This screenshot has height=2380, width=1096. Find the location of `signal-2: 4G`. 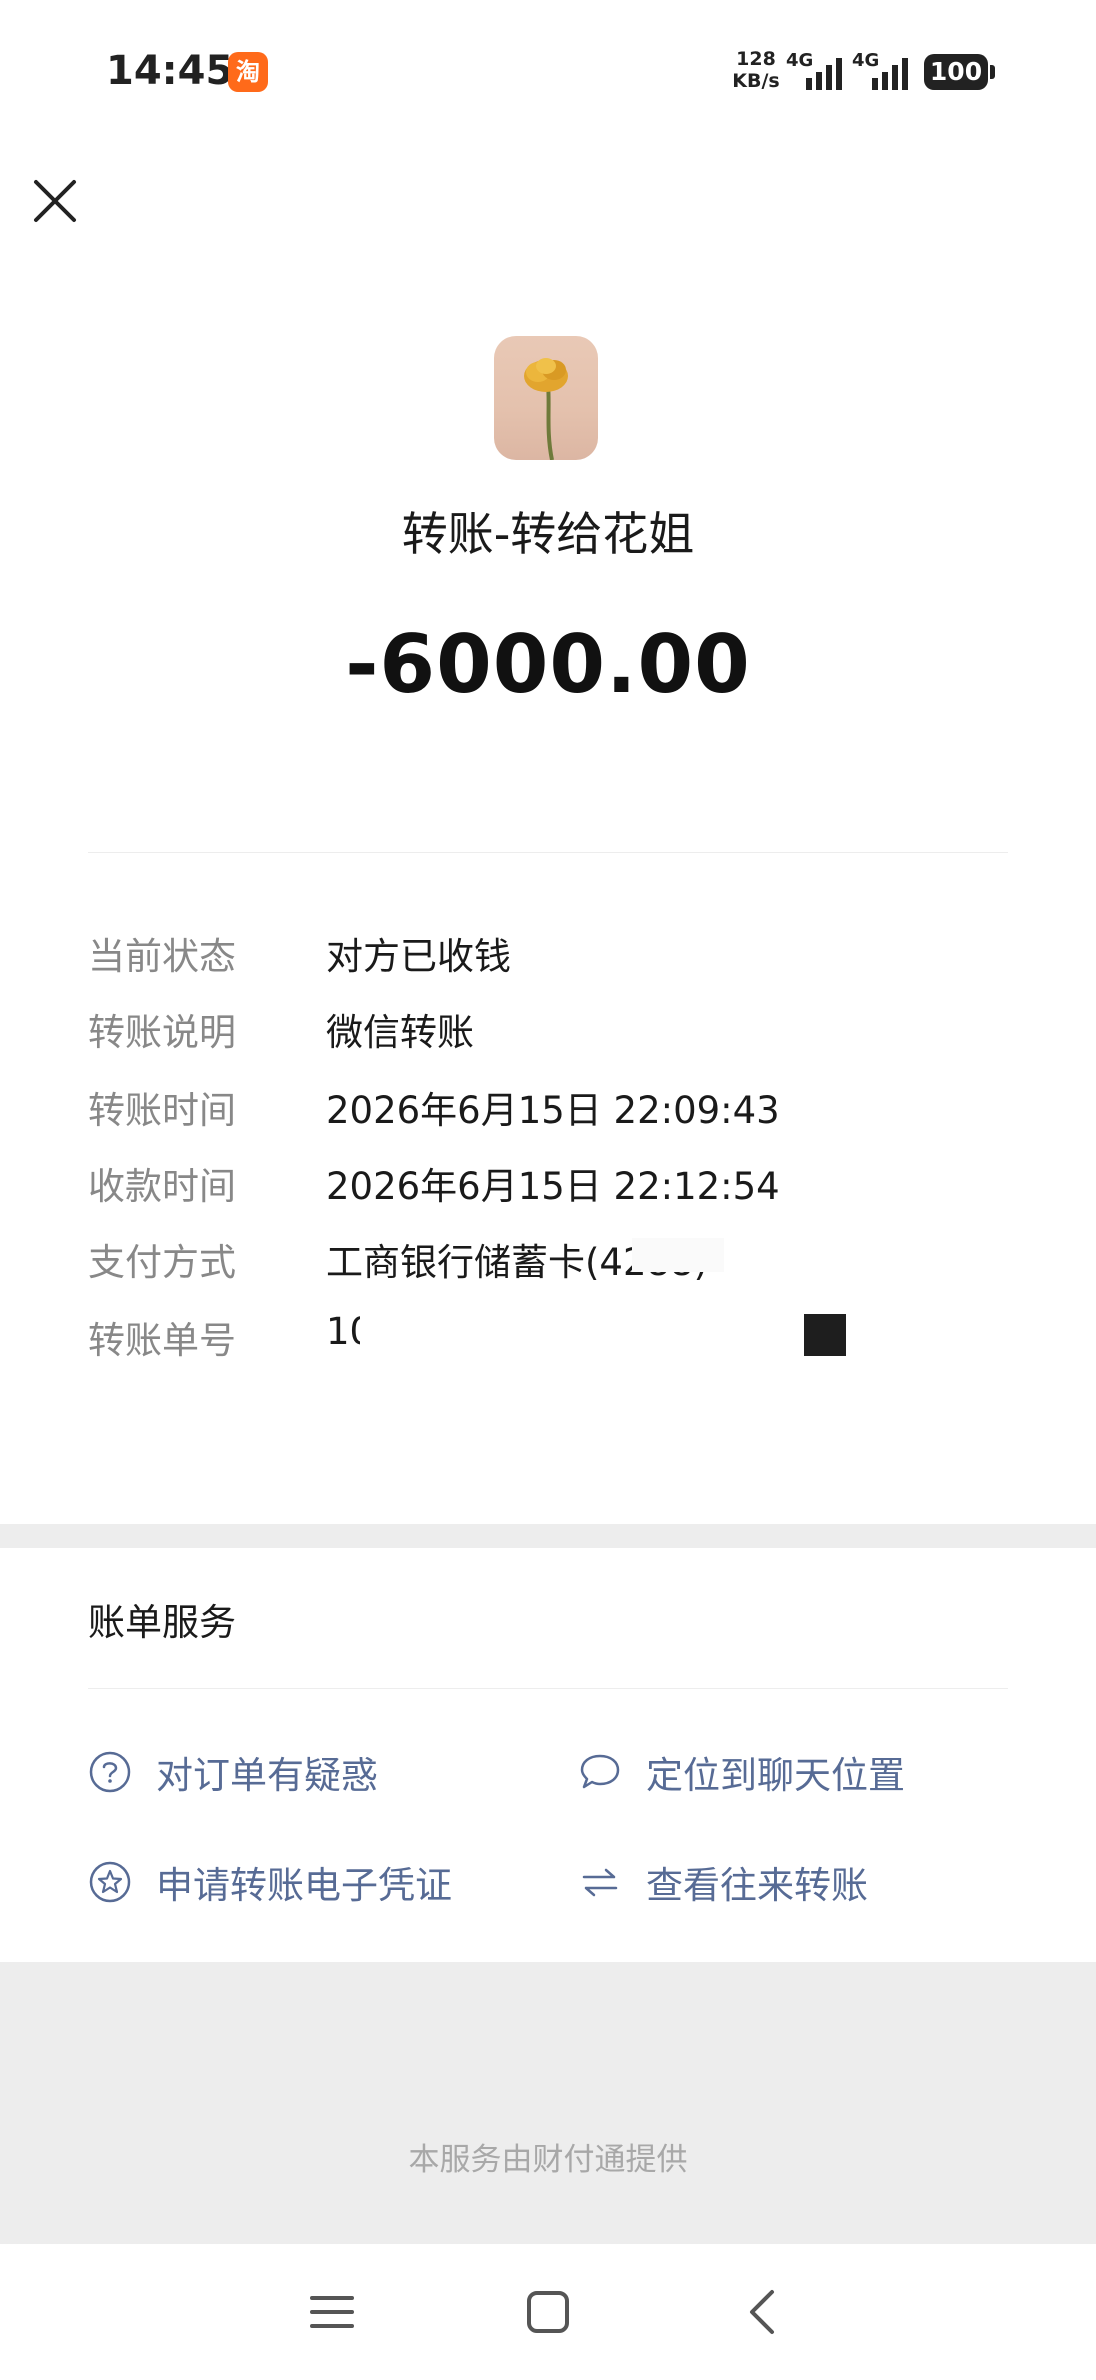

signal-2: 4G is located at coordinates (887, 71).